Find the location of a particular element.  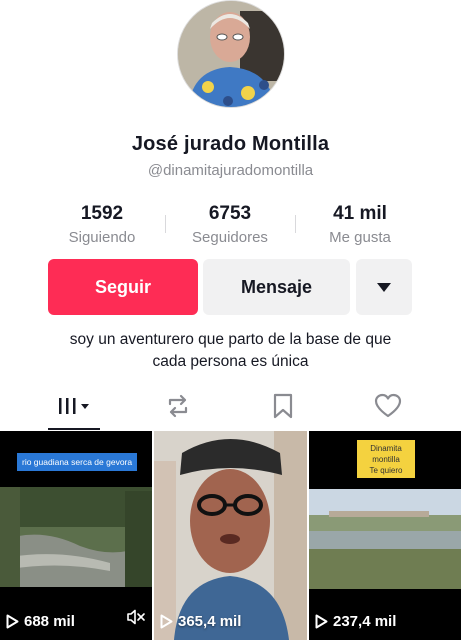

video-caption-overlay: rio guadiana serca de gevora is located at coordinates (77, 462).